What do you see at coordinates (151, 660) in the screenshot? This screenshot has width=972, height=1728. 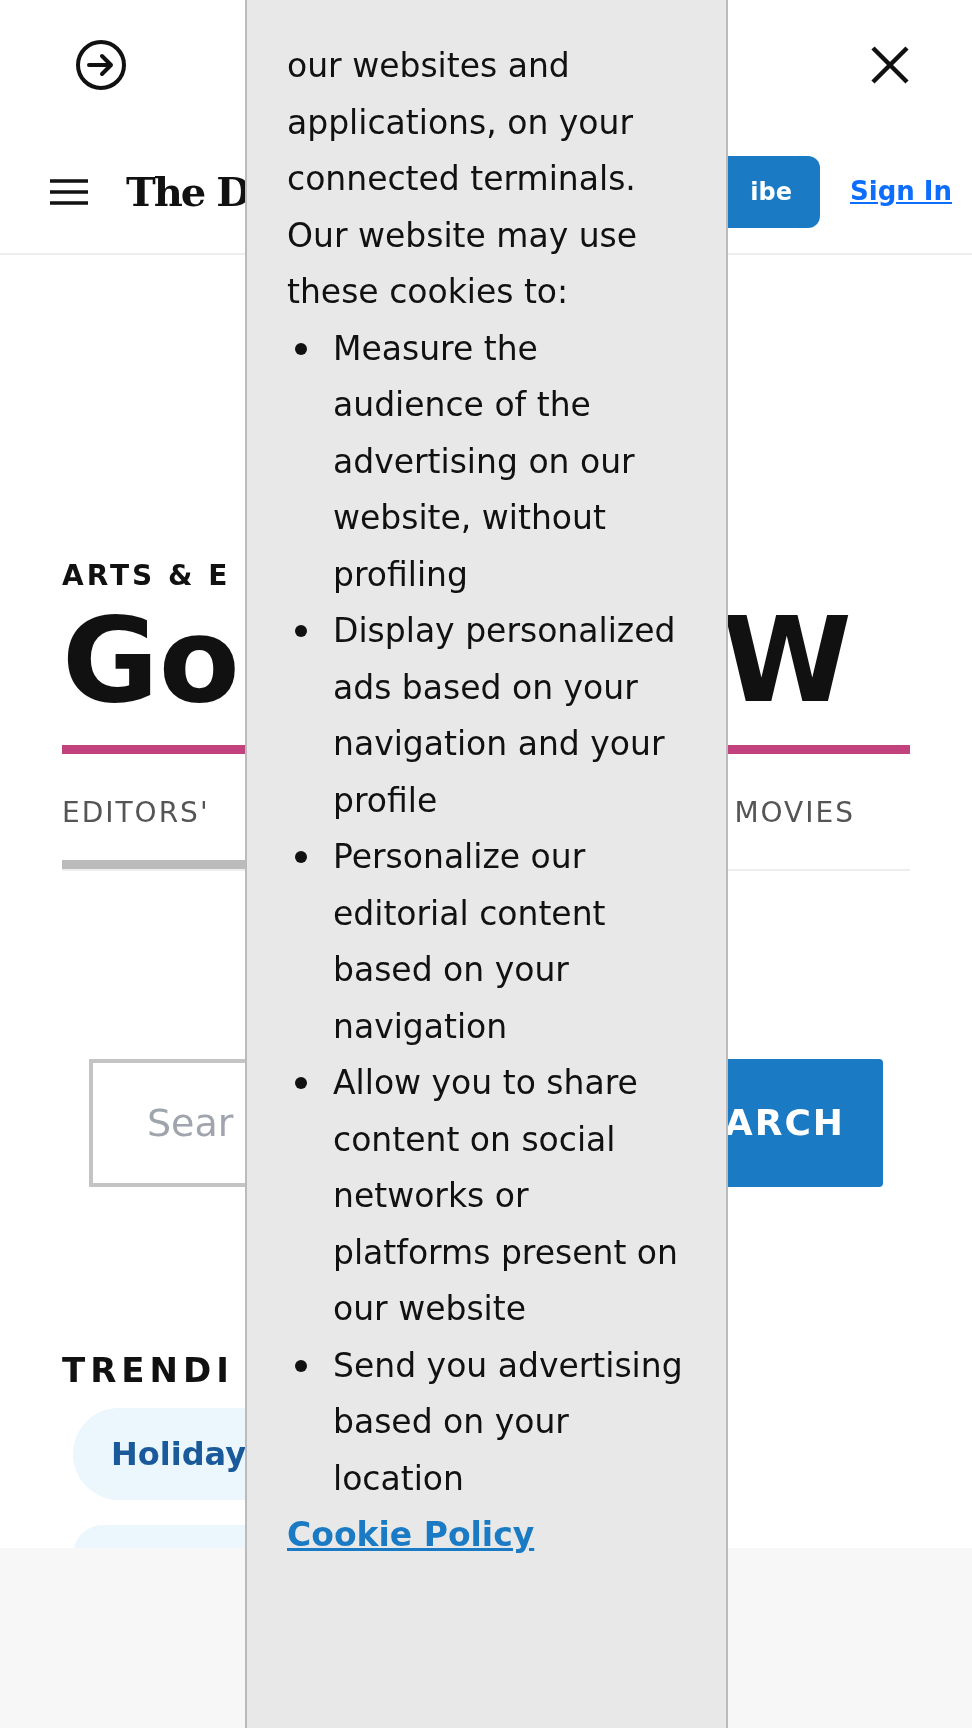 I see `page-title: Go` at bounding box center [151, 660].